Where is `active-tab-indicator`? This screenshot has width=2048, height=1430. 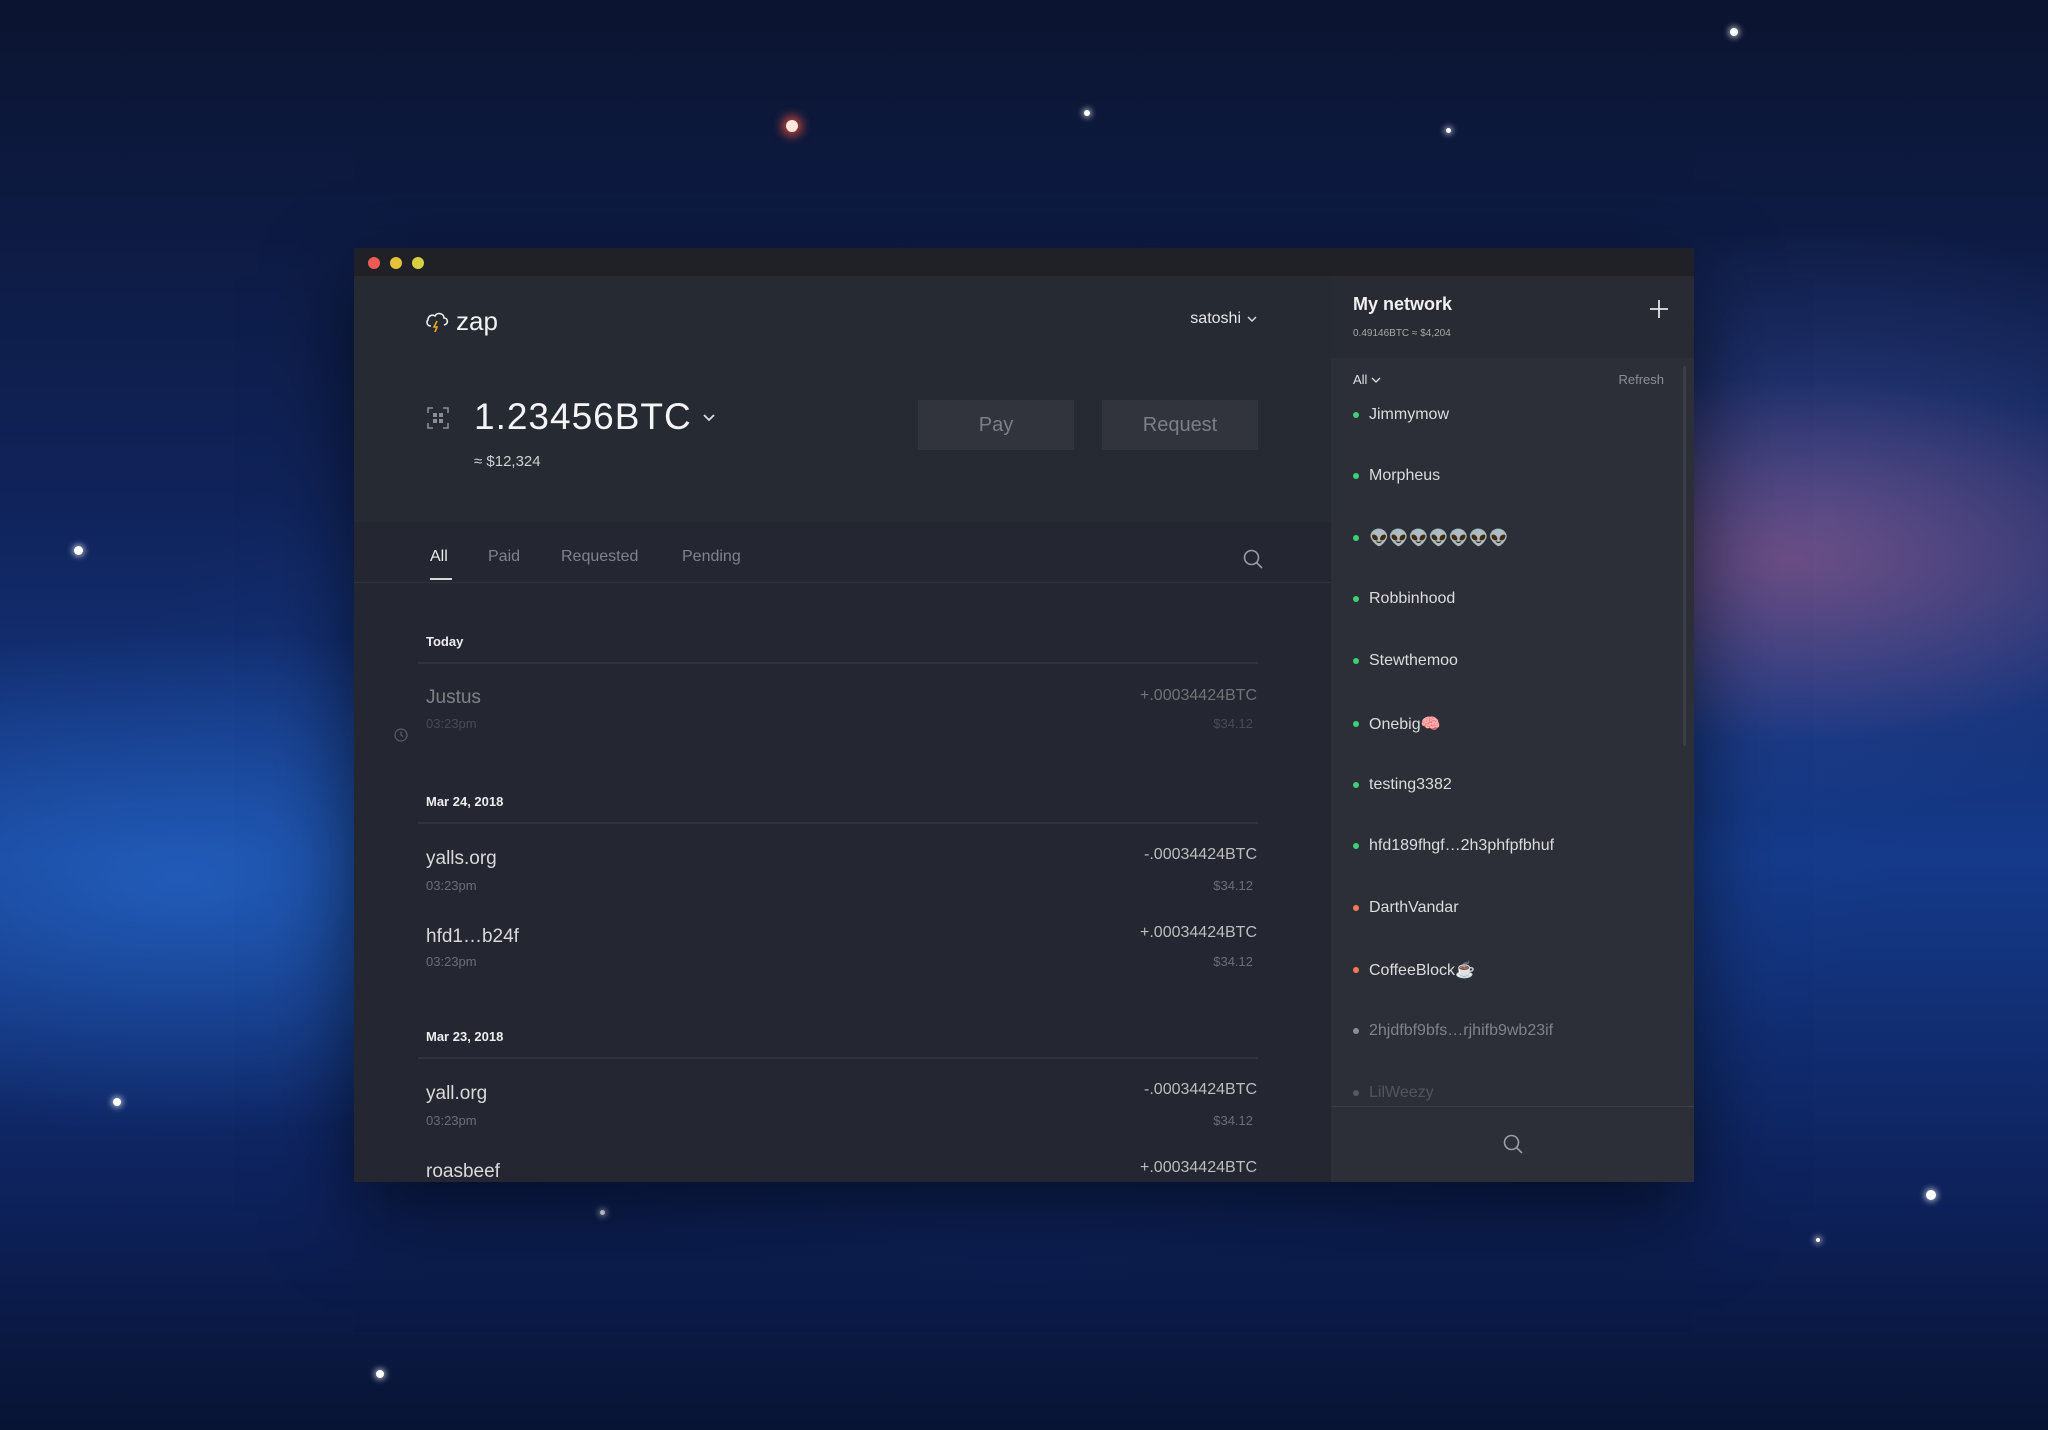 active-tab-indicator is located at coordinates (441, 579).